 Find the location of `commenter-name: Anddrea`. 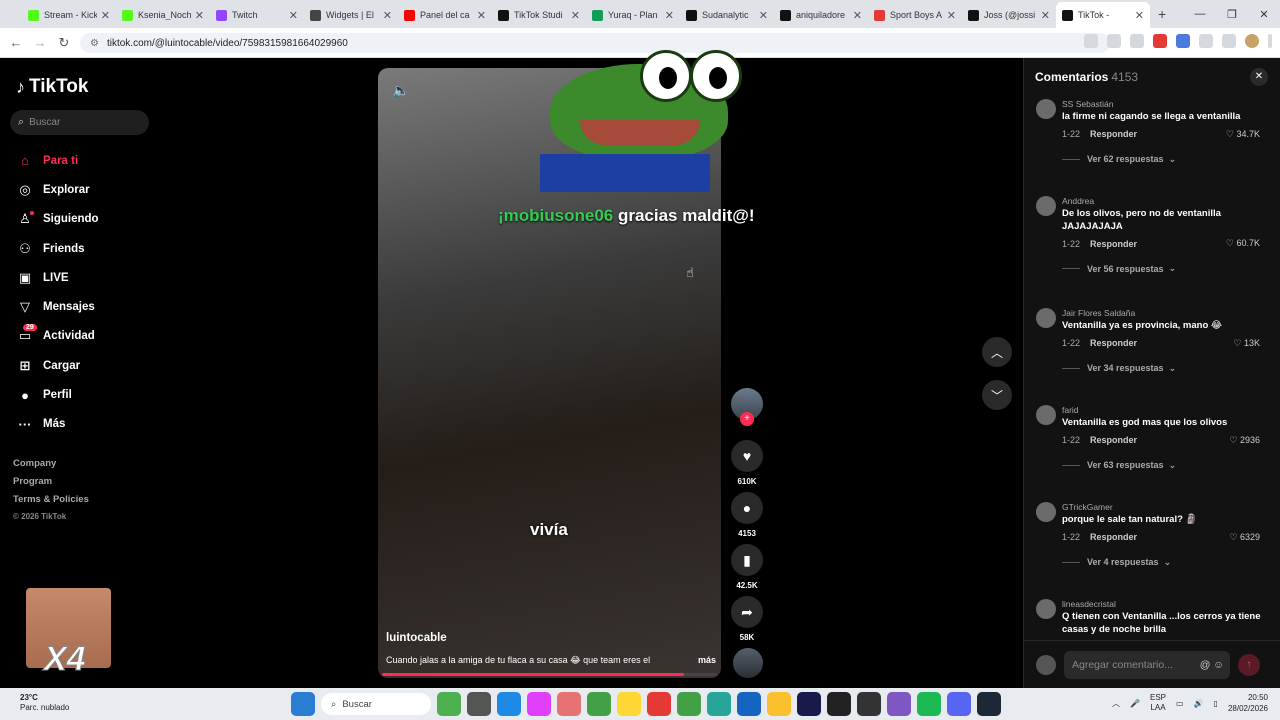

commenter-name: Anddrea is located at coordinates (1171, 199).